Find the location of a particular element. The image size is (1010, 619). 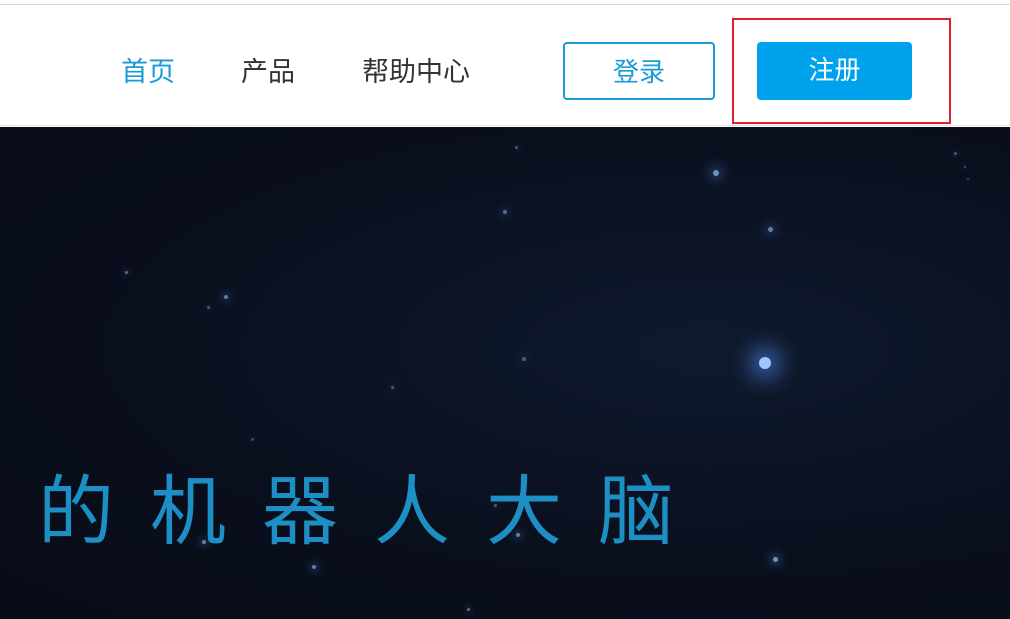

hero-title: 的机器人大脑 is located at coordinates (374, 511).